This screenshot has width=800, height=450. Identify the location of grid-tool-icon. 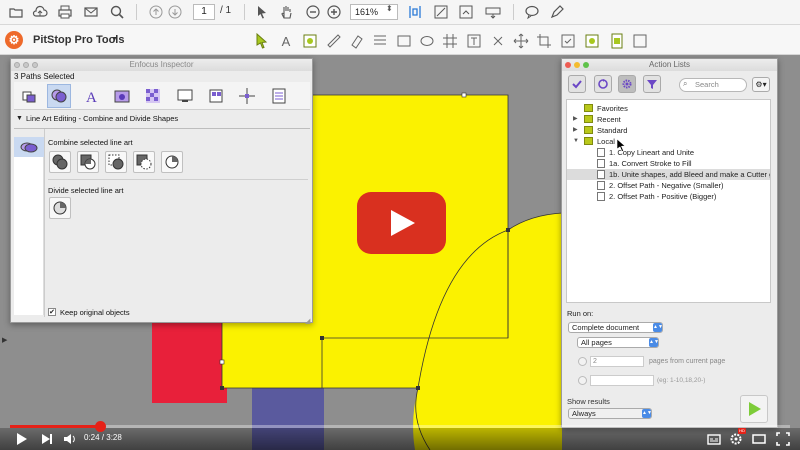
(450, 41).